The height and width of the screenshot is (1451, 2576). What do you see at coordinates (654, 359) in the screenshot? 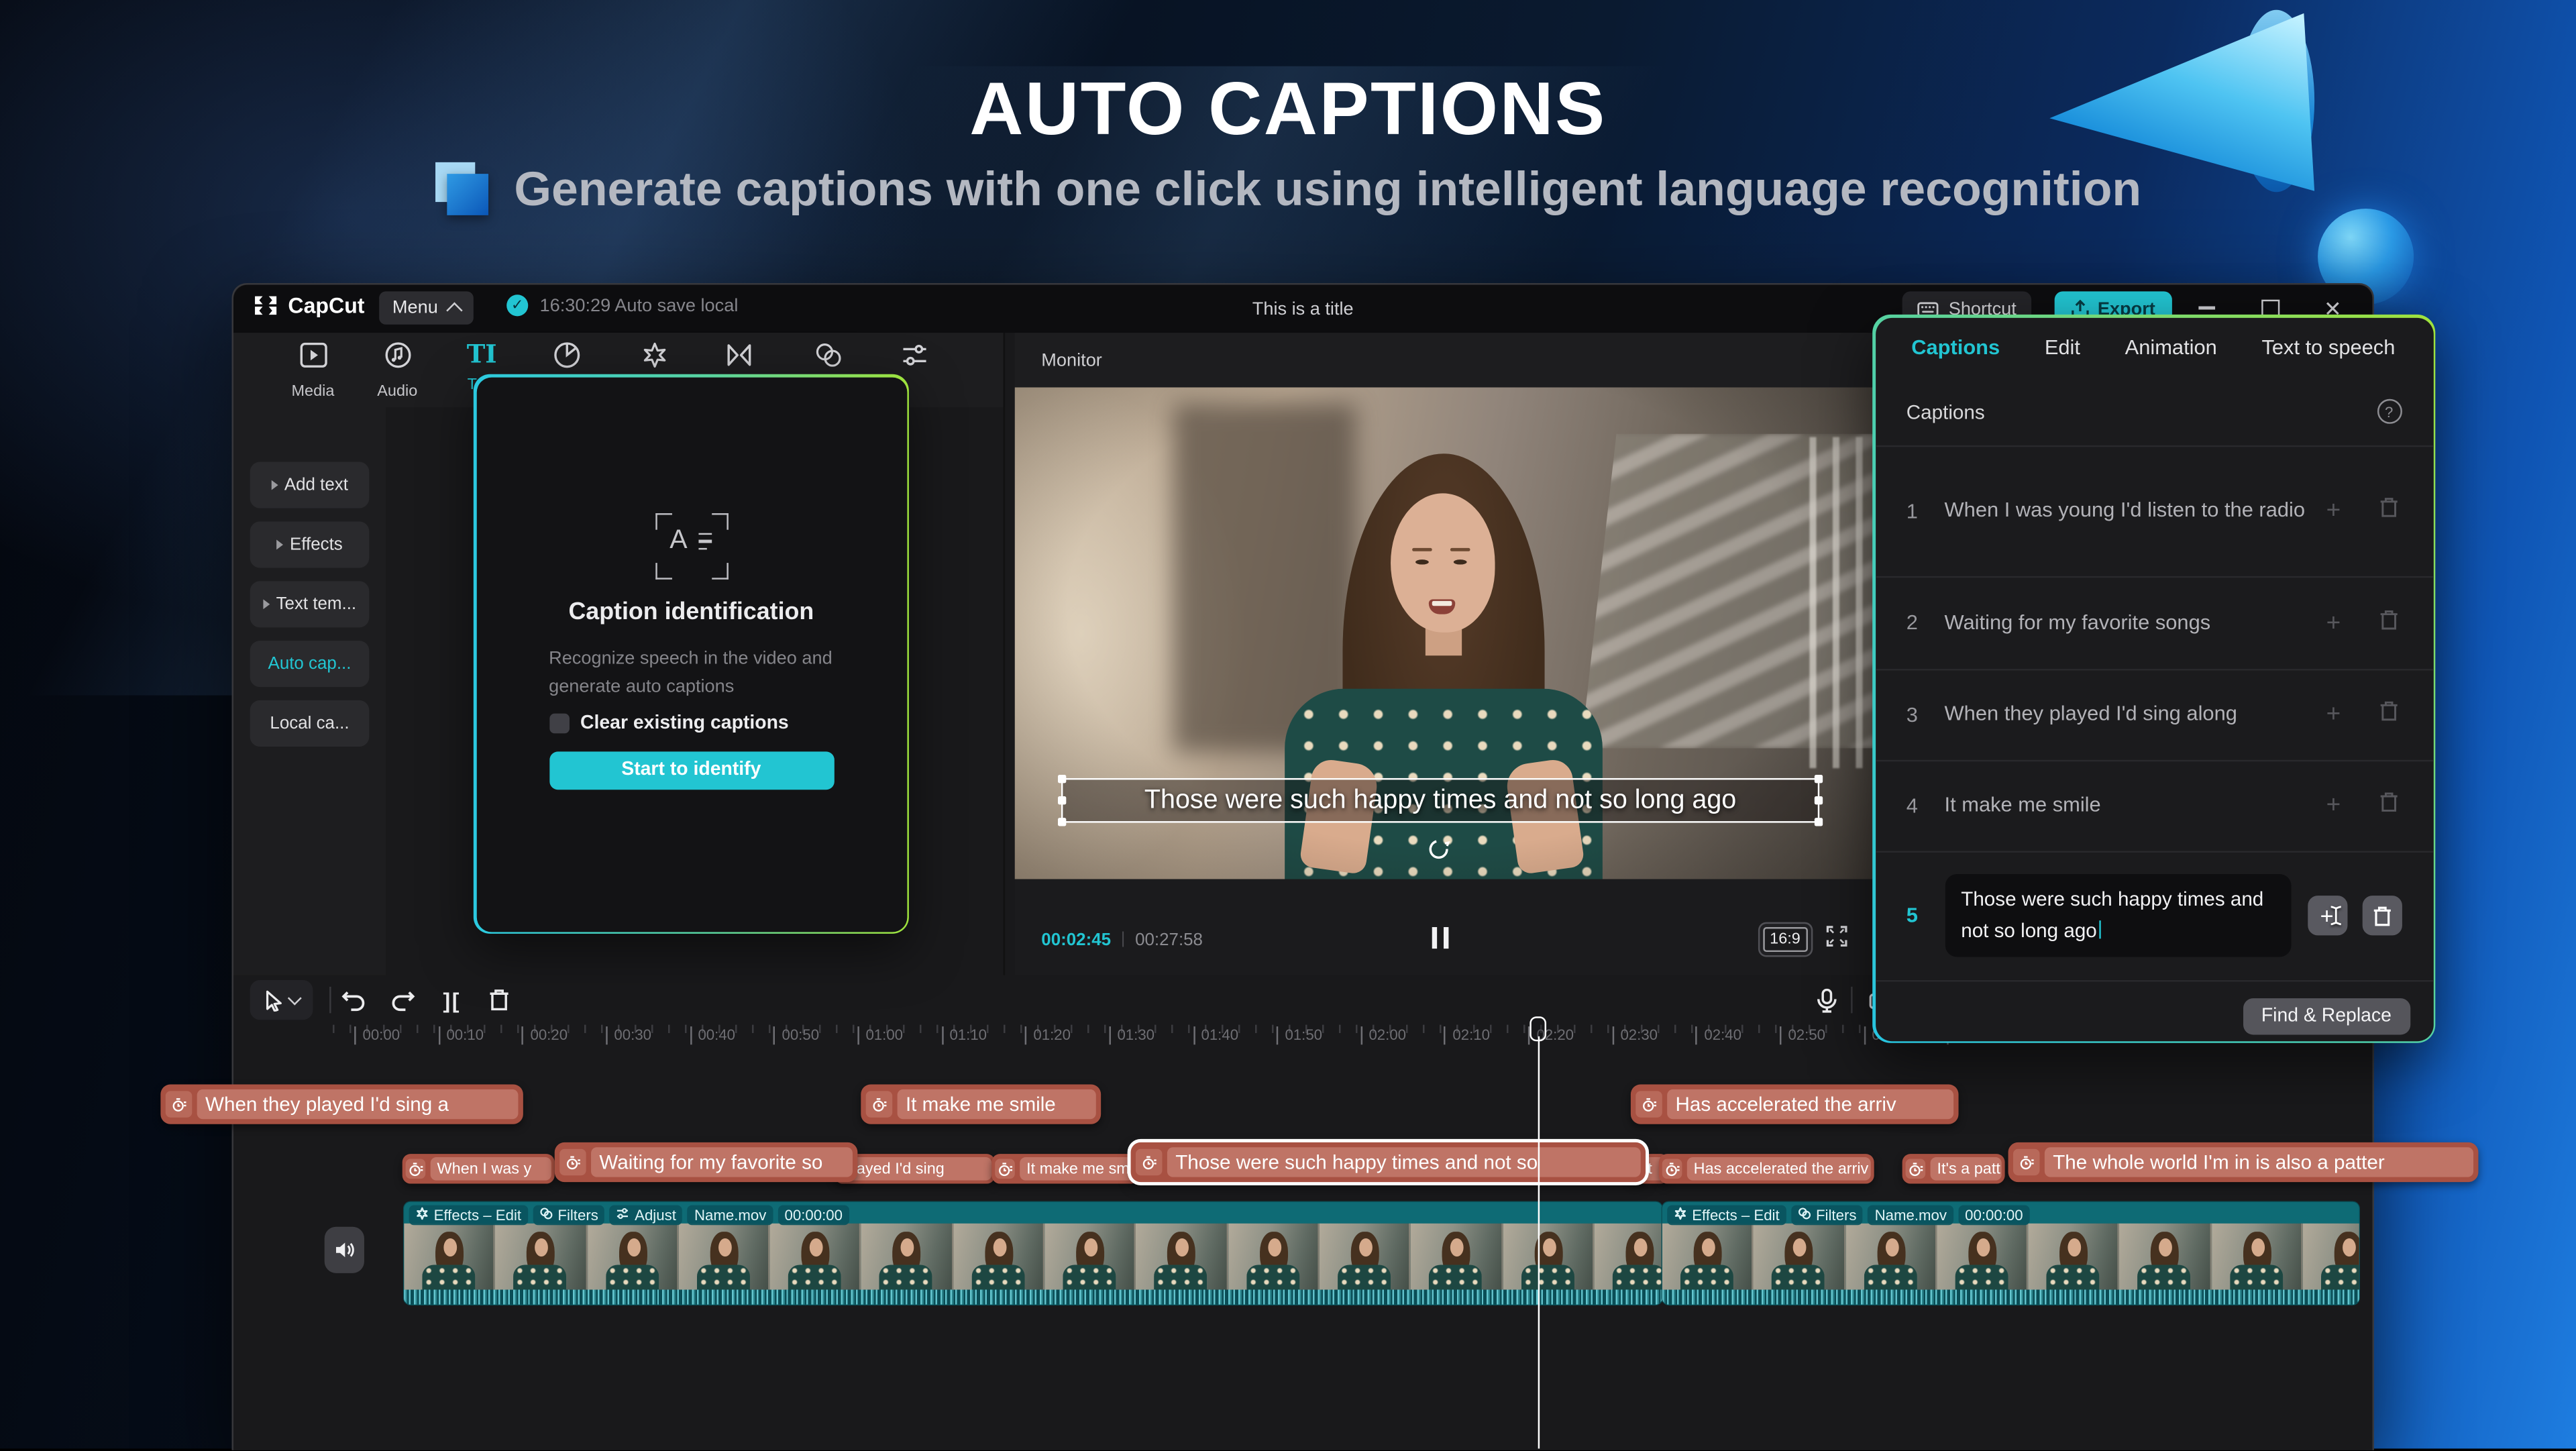
I see `effects-tool` at bounding box center [654, 359].